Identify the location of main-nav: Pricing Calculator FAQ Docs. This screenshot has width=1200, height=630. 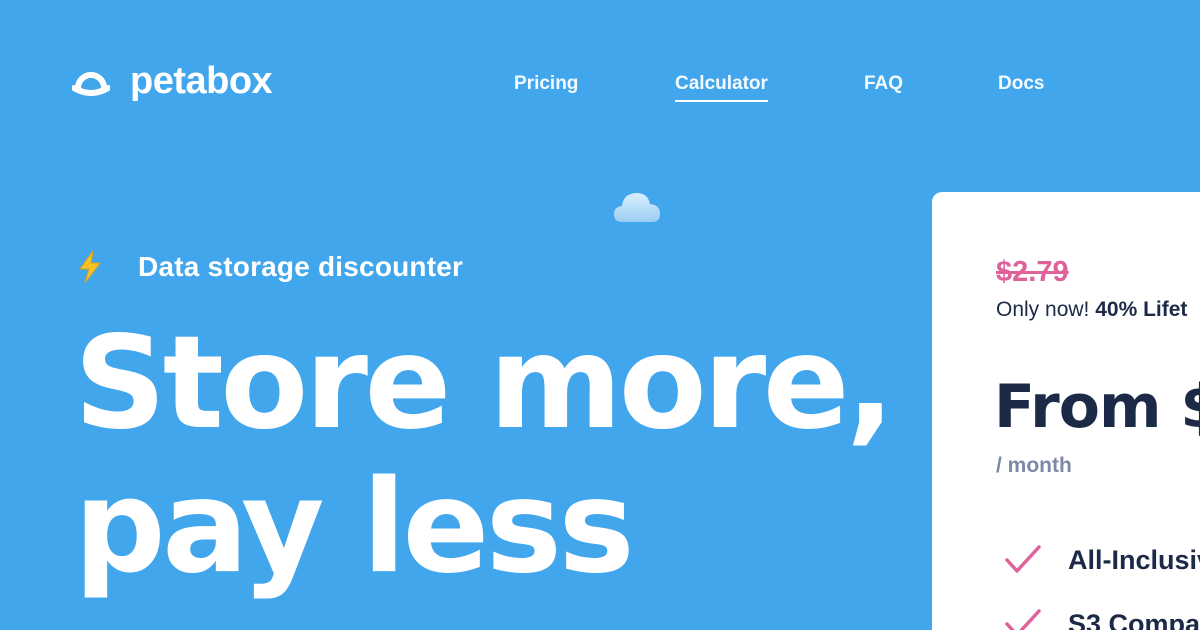
(600, 90).